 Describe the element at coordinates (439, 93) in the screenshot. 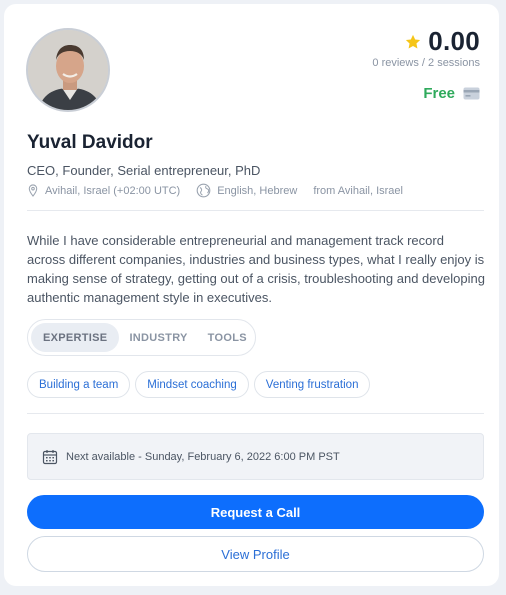

I see `price-label: Free` at that location.